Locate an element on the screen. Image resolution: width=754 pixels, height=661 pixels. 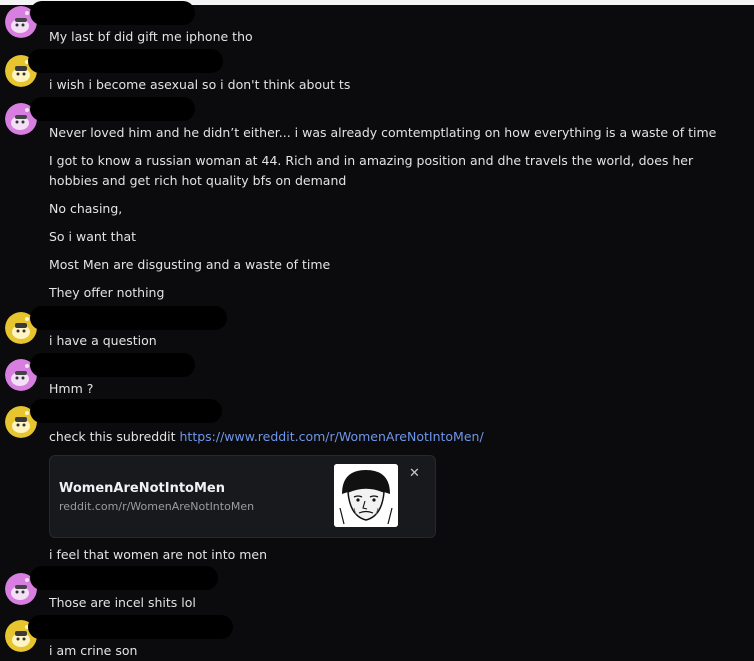
embed-thumbnail is located at coordinates (366, 495).